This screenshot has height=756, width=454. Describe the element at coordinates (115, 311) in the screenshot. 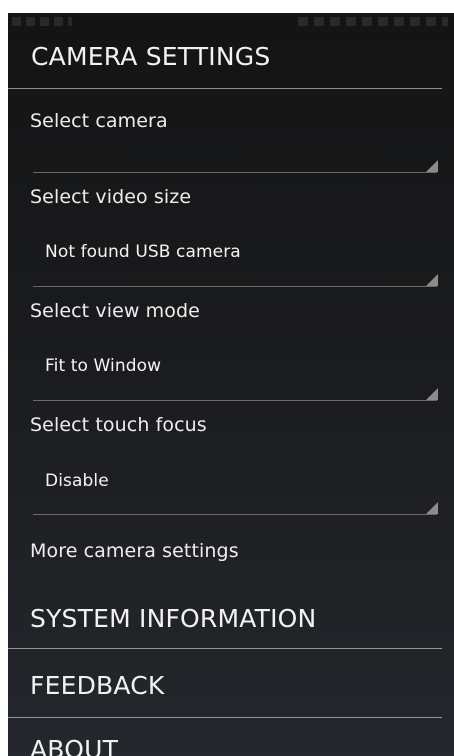

I see `select-view-mode-label: Select view mode` at that location.